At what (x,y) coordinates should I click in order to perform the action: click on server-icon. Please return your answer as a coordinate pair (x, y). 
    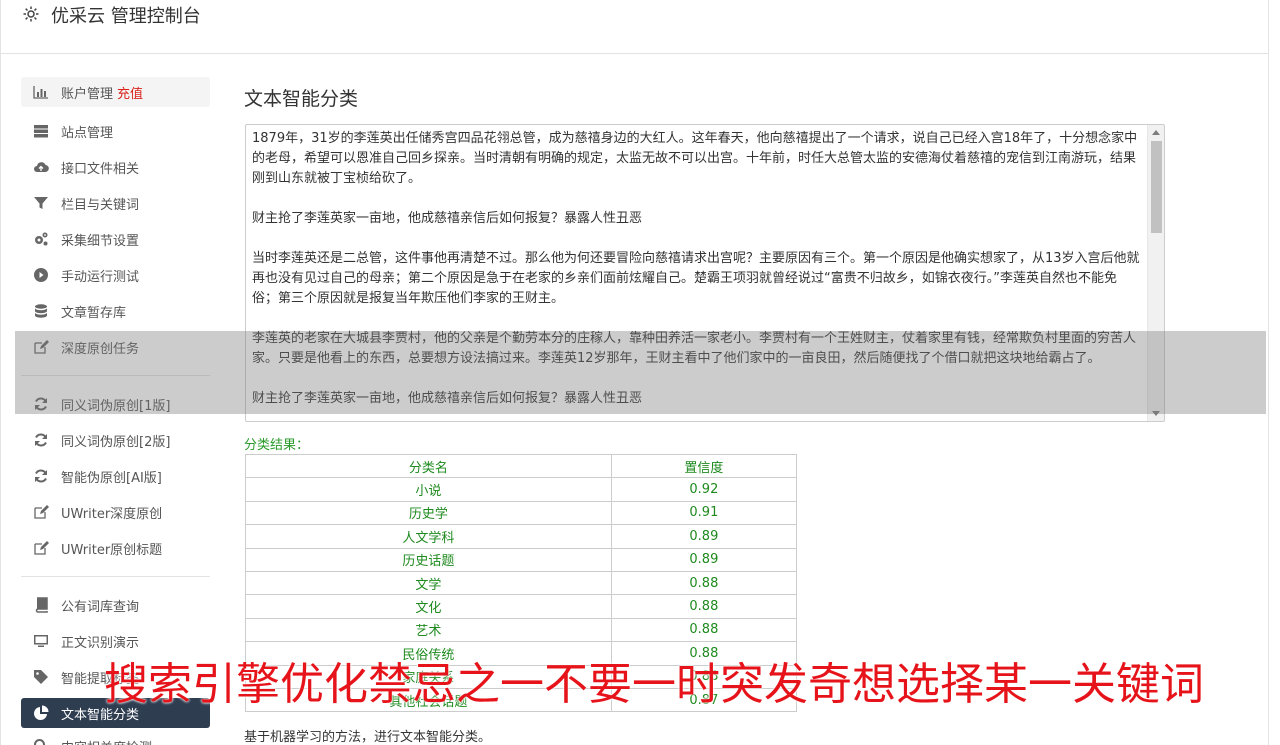
    Looking at the image, I should click on (41, 131).